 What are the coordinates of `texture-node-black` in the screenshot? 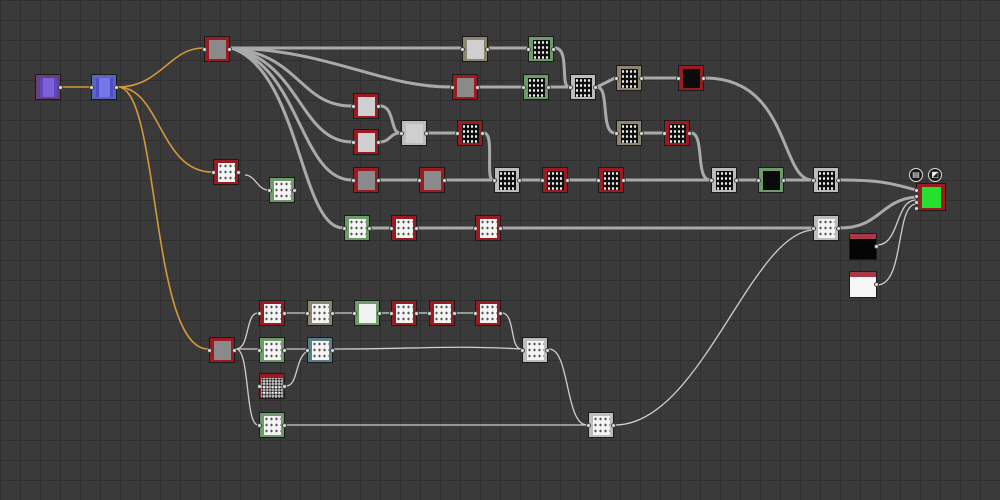 It's located at (864, 246).